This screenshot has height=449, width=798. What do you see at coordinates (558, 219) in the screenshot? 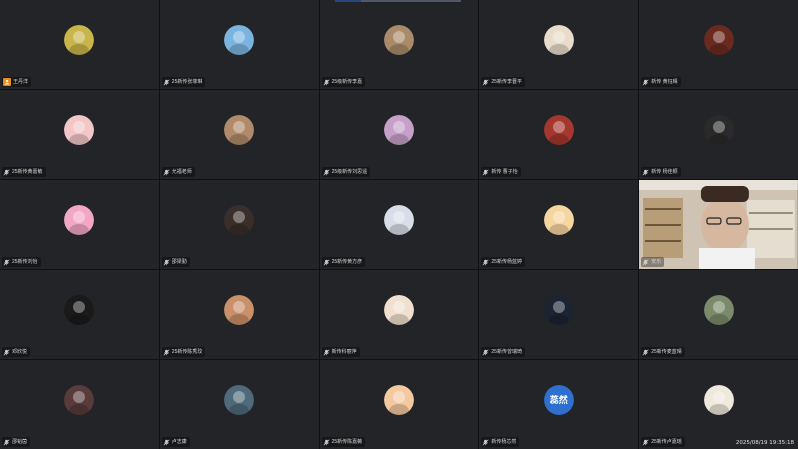
I see `cartoon-kid-avatar` at bounding box center [558, 219].